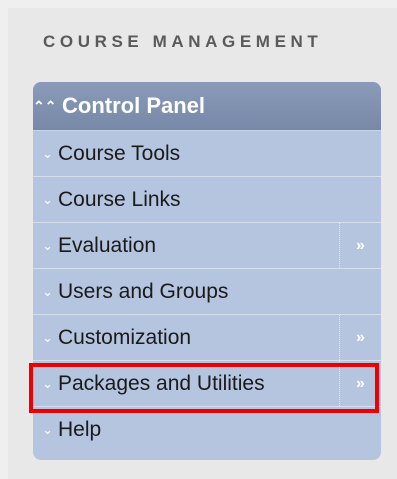 The image size is (397, 479). What do you see at coordinates (207, 338) in the screenshot?
I see `menu-item-customization: ⌄ Customization »` at bounding box center [207, 338].